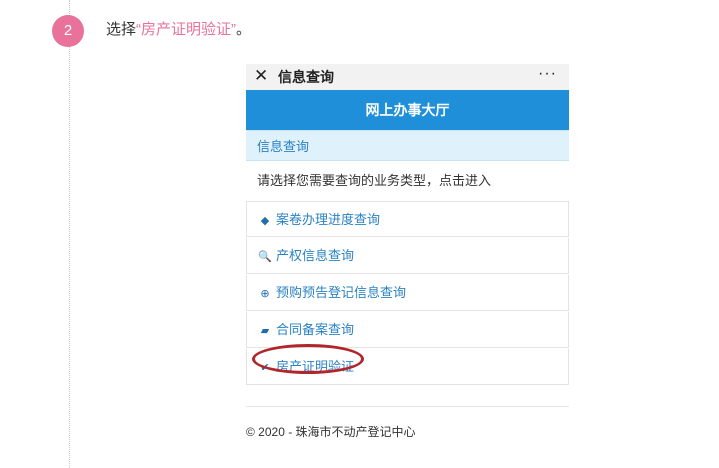  I want to click on instruction-suffix: 。, so click(244, 29).